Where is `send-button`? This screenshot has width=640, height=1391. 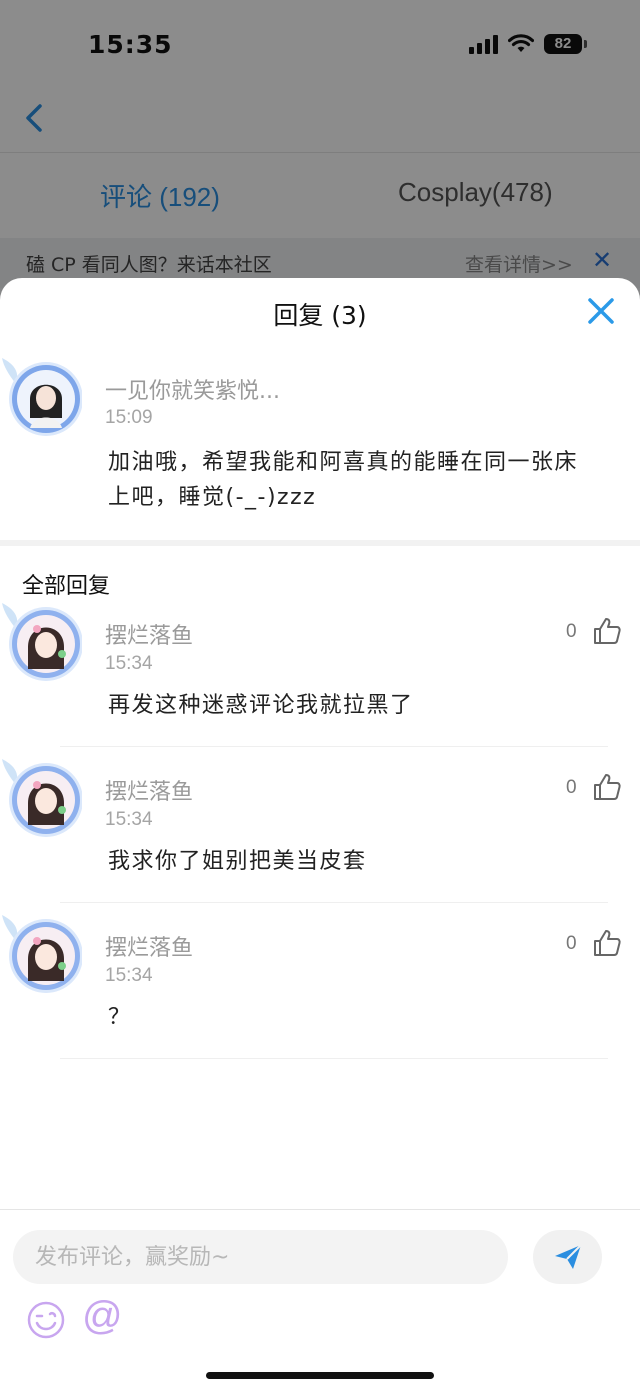
send-button is located at coordinates (567, 1257).